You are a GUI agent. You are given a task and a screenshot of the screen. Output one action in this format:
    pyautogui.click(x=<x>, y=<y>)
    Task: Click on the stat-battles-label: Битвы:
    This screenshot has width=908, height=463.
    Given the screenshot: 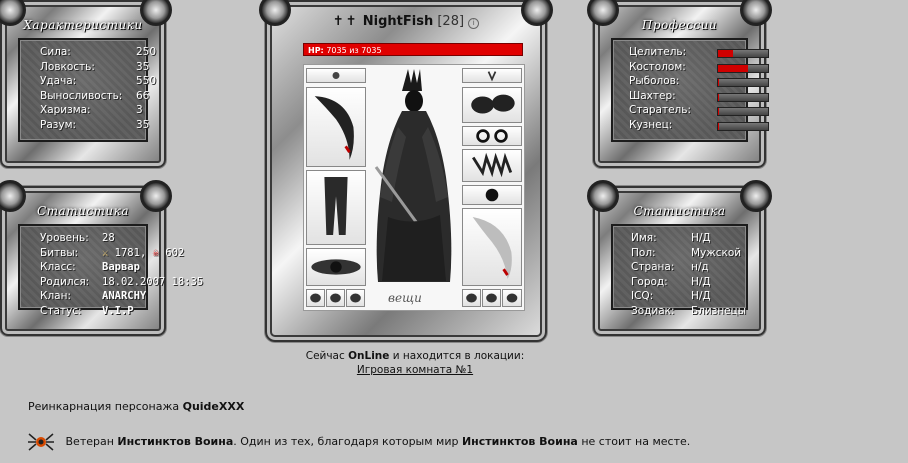 What is the action you would take?
    pyautogui.click(x=59, y=252)
    